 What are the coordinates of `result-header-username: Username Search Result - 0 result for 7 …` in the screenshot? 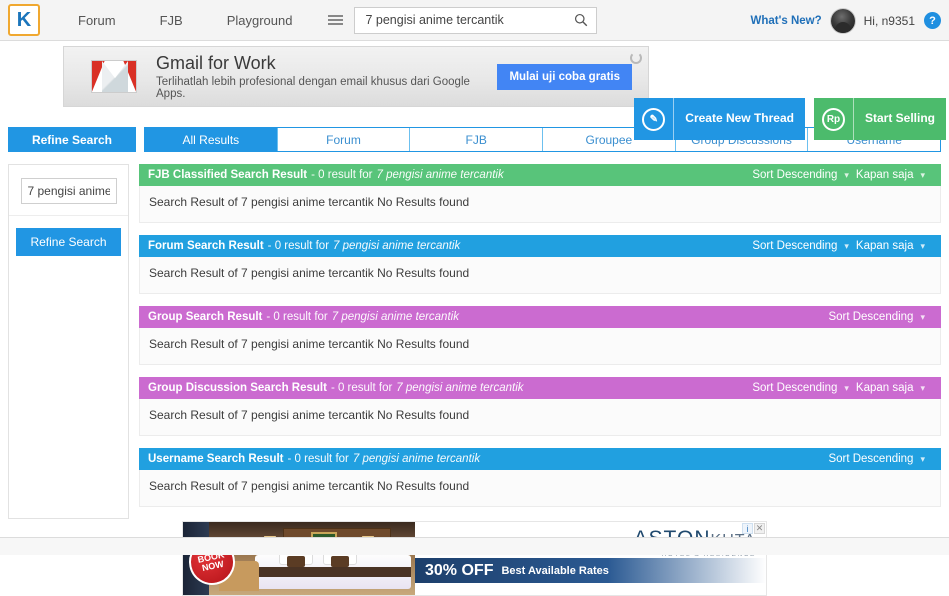 It's located at (540, 459).